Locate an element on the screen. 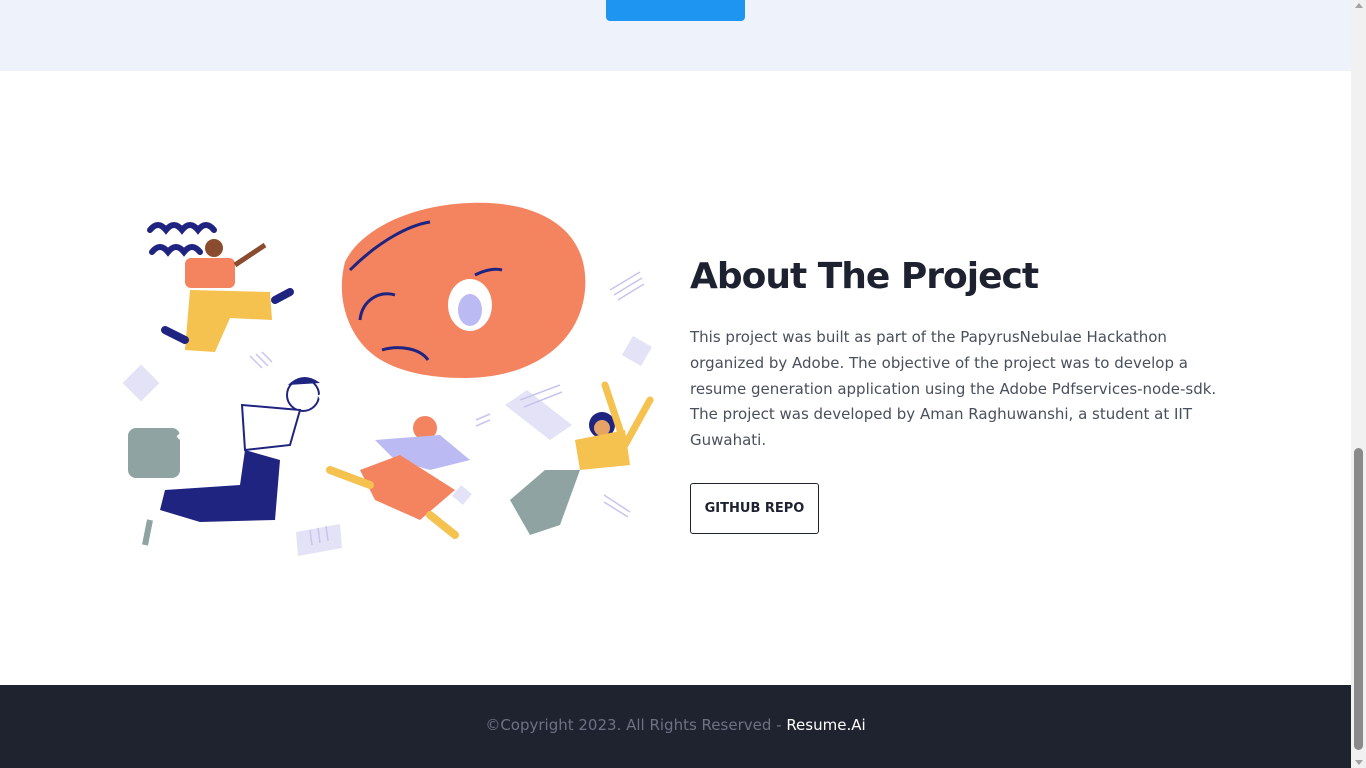 This screenshot has width=1366, height=768. running-woman-orange is located at coordinates (398, 477).